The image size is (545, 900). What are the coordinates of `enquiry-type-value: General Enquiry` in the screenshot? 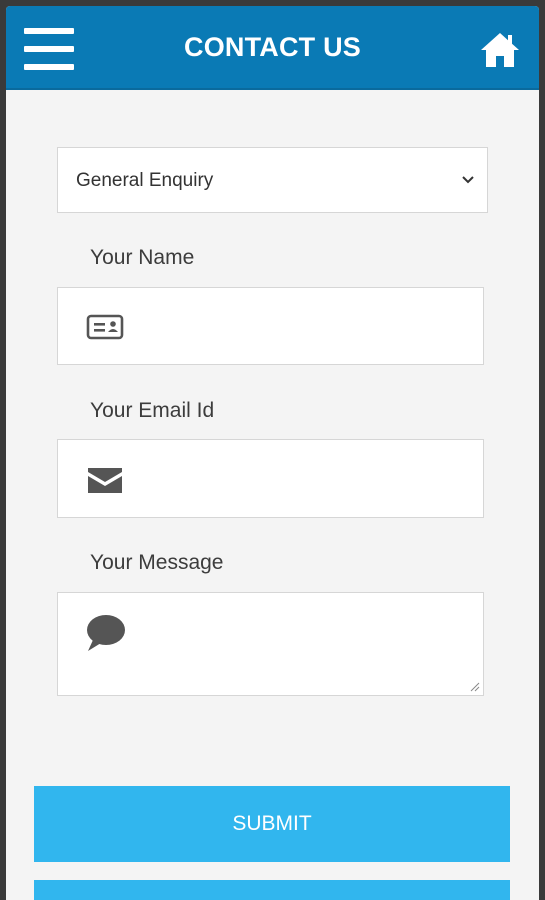 It's located at (145, 180).